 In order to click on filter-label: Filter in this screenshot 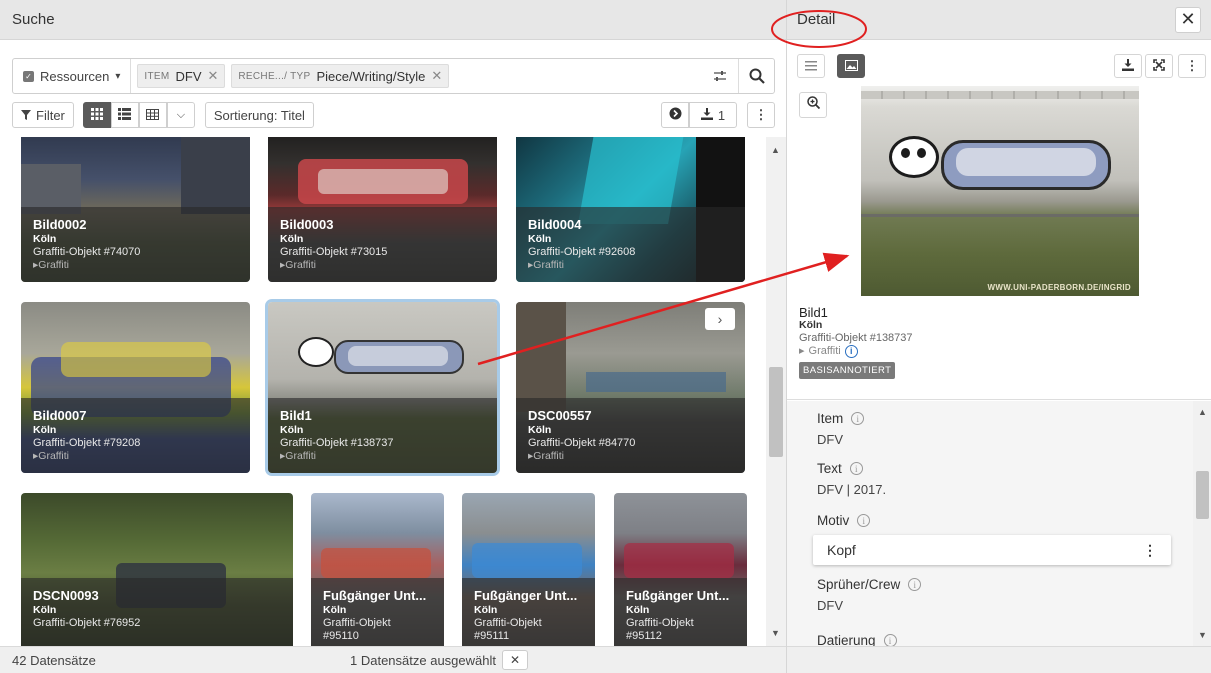, I will do `click(50, 115)`.